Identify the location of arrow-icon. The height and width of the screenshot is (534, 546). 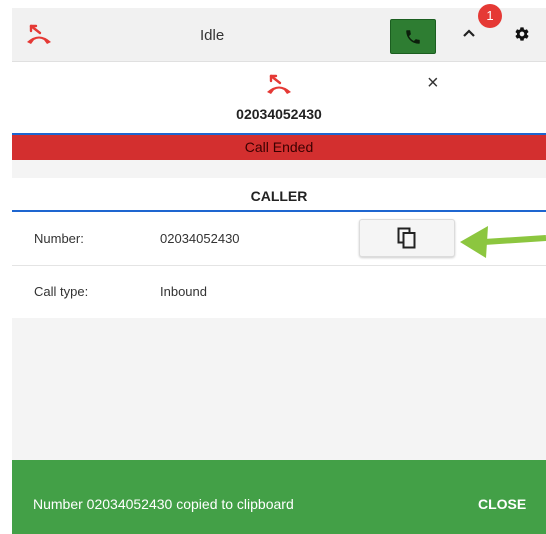
(503, 242).